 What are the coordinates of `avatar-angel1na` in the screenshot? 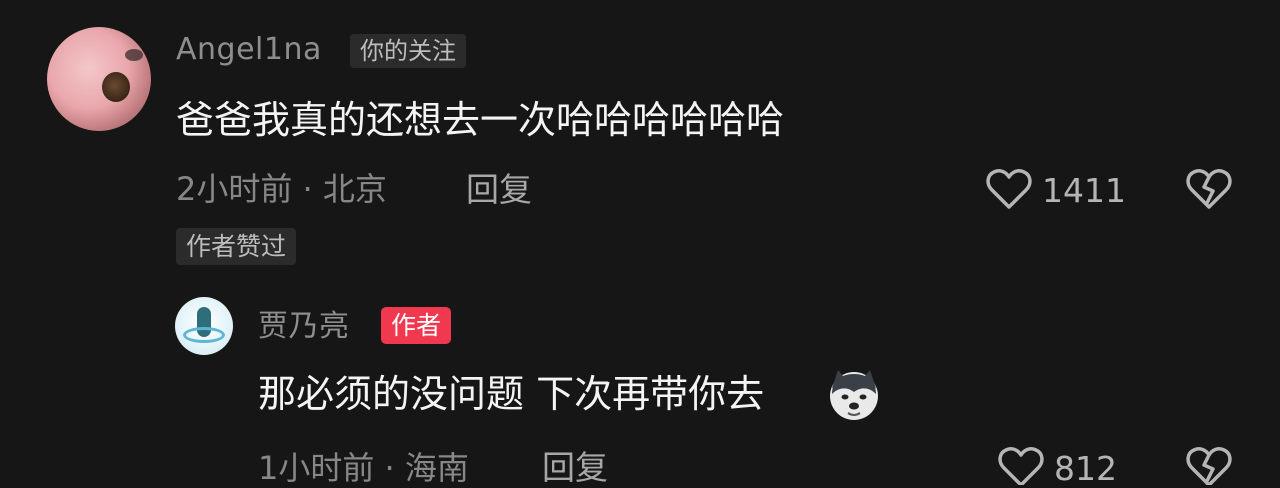 It's located at (99, 79).